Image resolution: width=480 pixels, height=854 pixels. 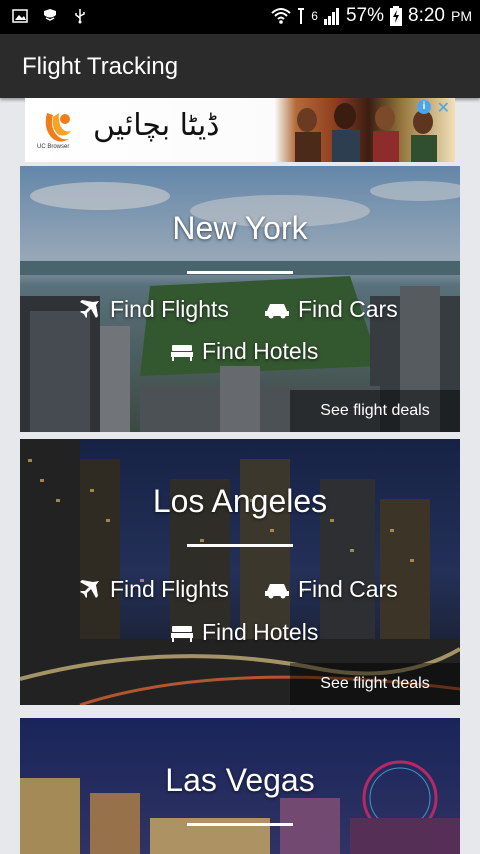 What do you see at coordinates (100, 66) in the screenshot?
I see `page-title: Flight Tracking` at bounding box center [100, 66].